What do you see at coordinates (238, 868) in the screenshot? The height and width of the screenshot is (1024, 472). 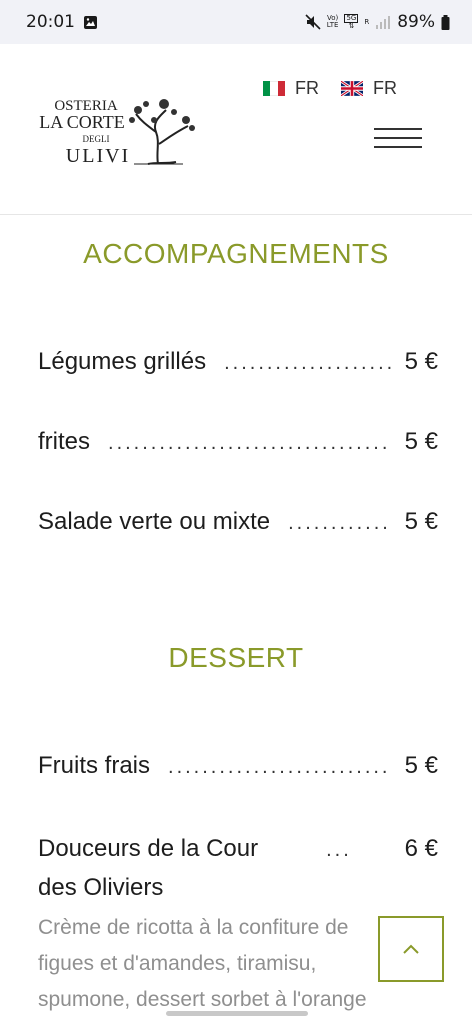 I see `menu-item: Douceurs de la Cour ... 6 € des Oliviers` at bounding box center [238, 868].